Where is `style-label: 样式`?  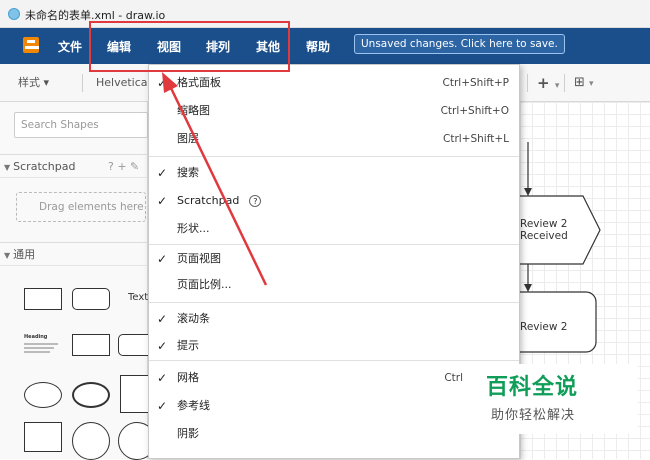 style-label: 样式 is located at coordinates (29, 82).